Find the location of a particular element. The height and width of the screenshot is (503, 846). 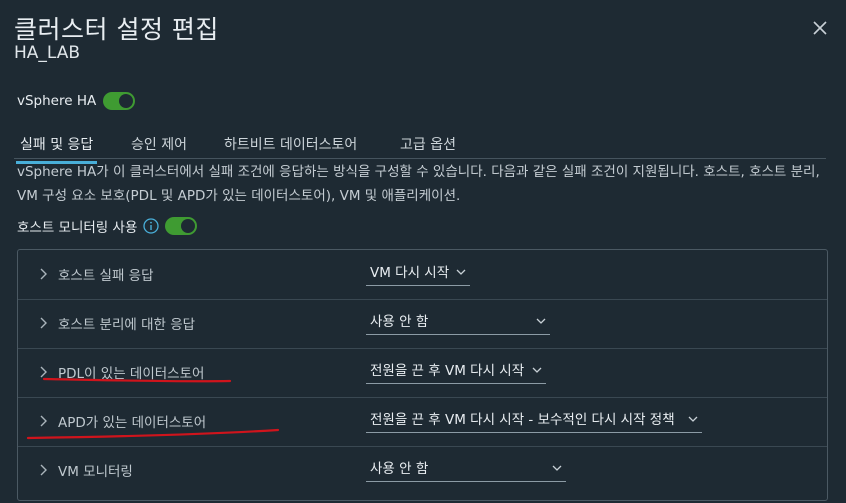

close-icon is located at coordinates (820, 28).